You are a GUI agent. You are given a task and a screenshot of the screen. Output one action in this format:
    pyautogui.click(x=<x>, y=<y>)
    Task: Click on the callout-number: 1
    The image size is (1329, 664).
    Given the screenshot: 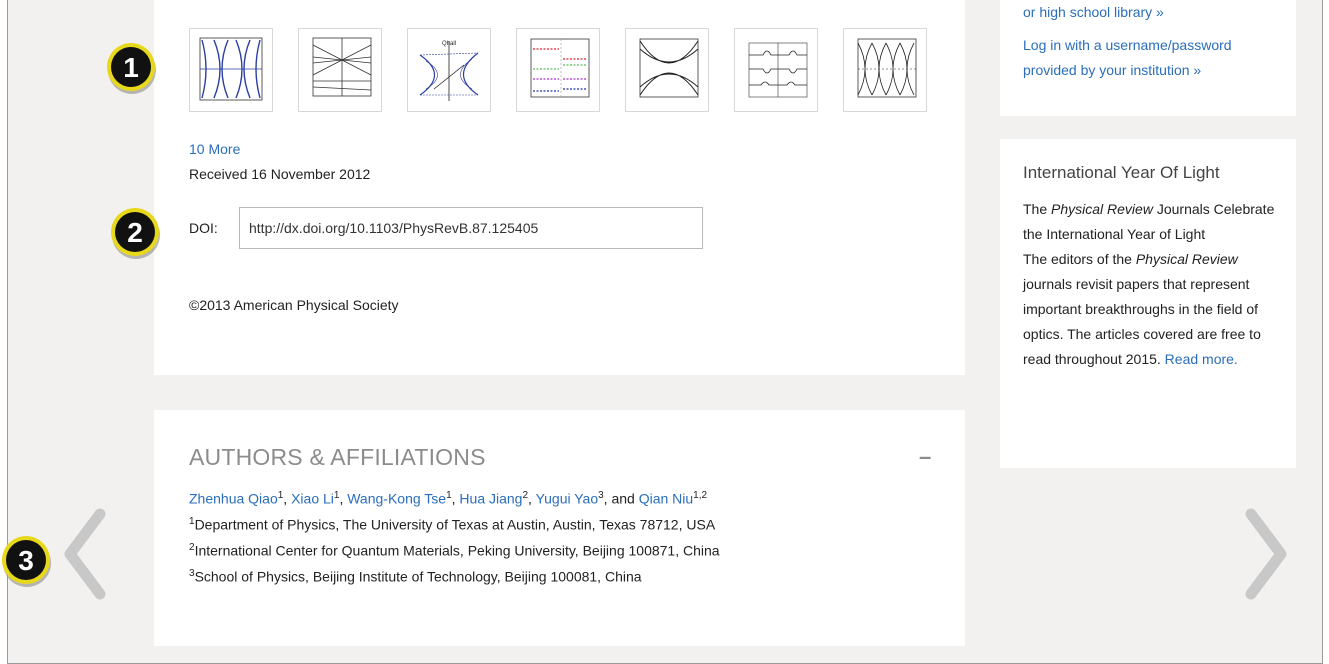 What is the action you would take?
    pyautogui.click(x=131, y=67)
    